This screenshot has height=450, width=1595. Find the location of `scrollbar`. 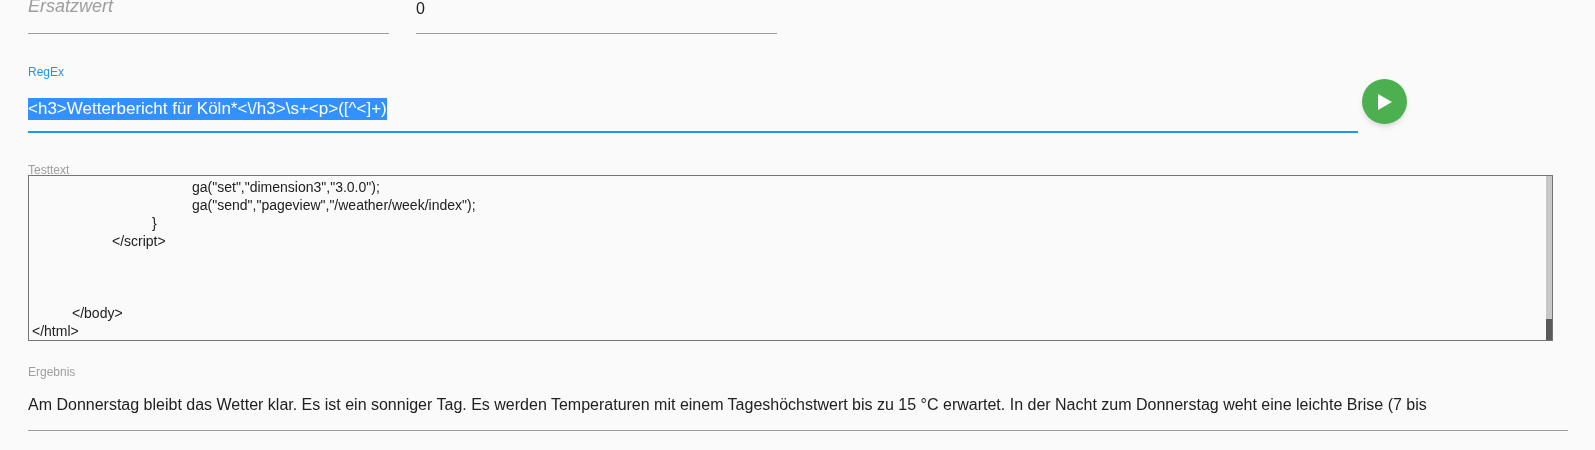

scrollbar is located at coordinates (1549, 258).